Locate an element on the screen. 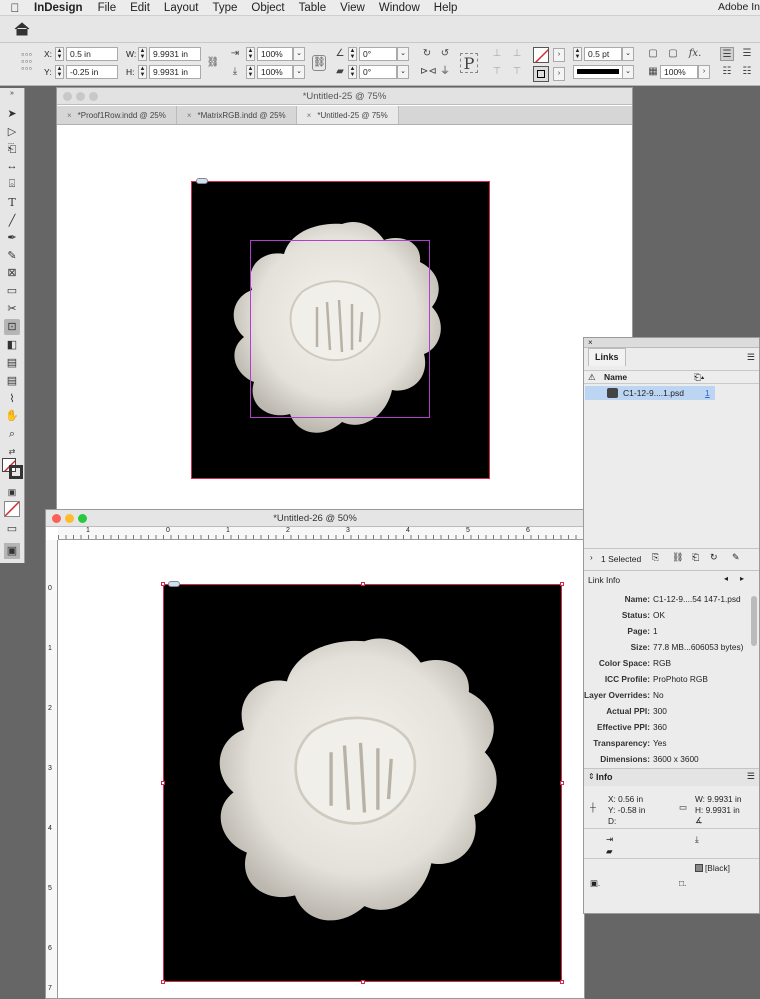  menu-edit: Edit is located at coordinates (140, 8).